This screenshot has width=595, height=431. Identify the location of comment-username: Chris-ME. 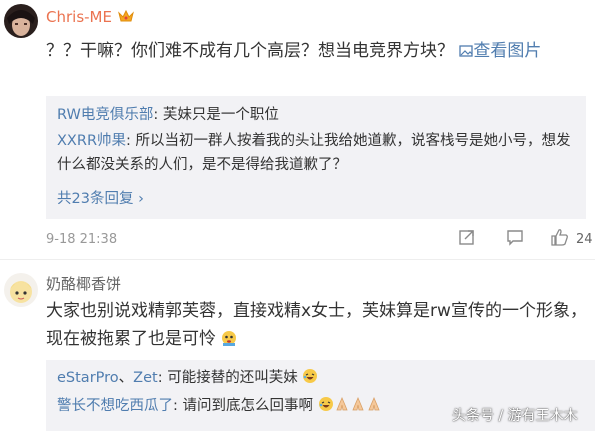
(79, 17).